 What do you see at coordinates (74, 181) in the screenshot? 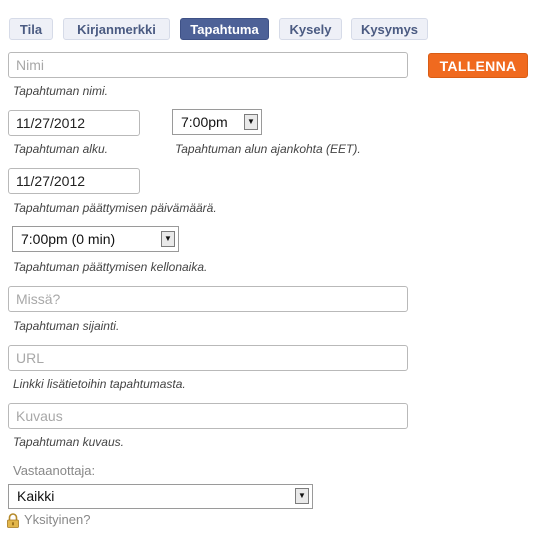
I see `end-date-input` at bounding box center [74, 181].